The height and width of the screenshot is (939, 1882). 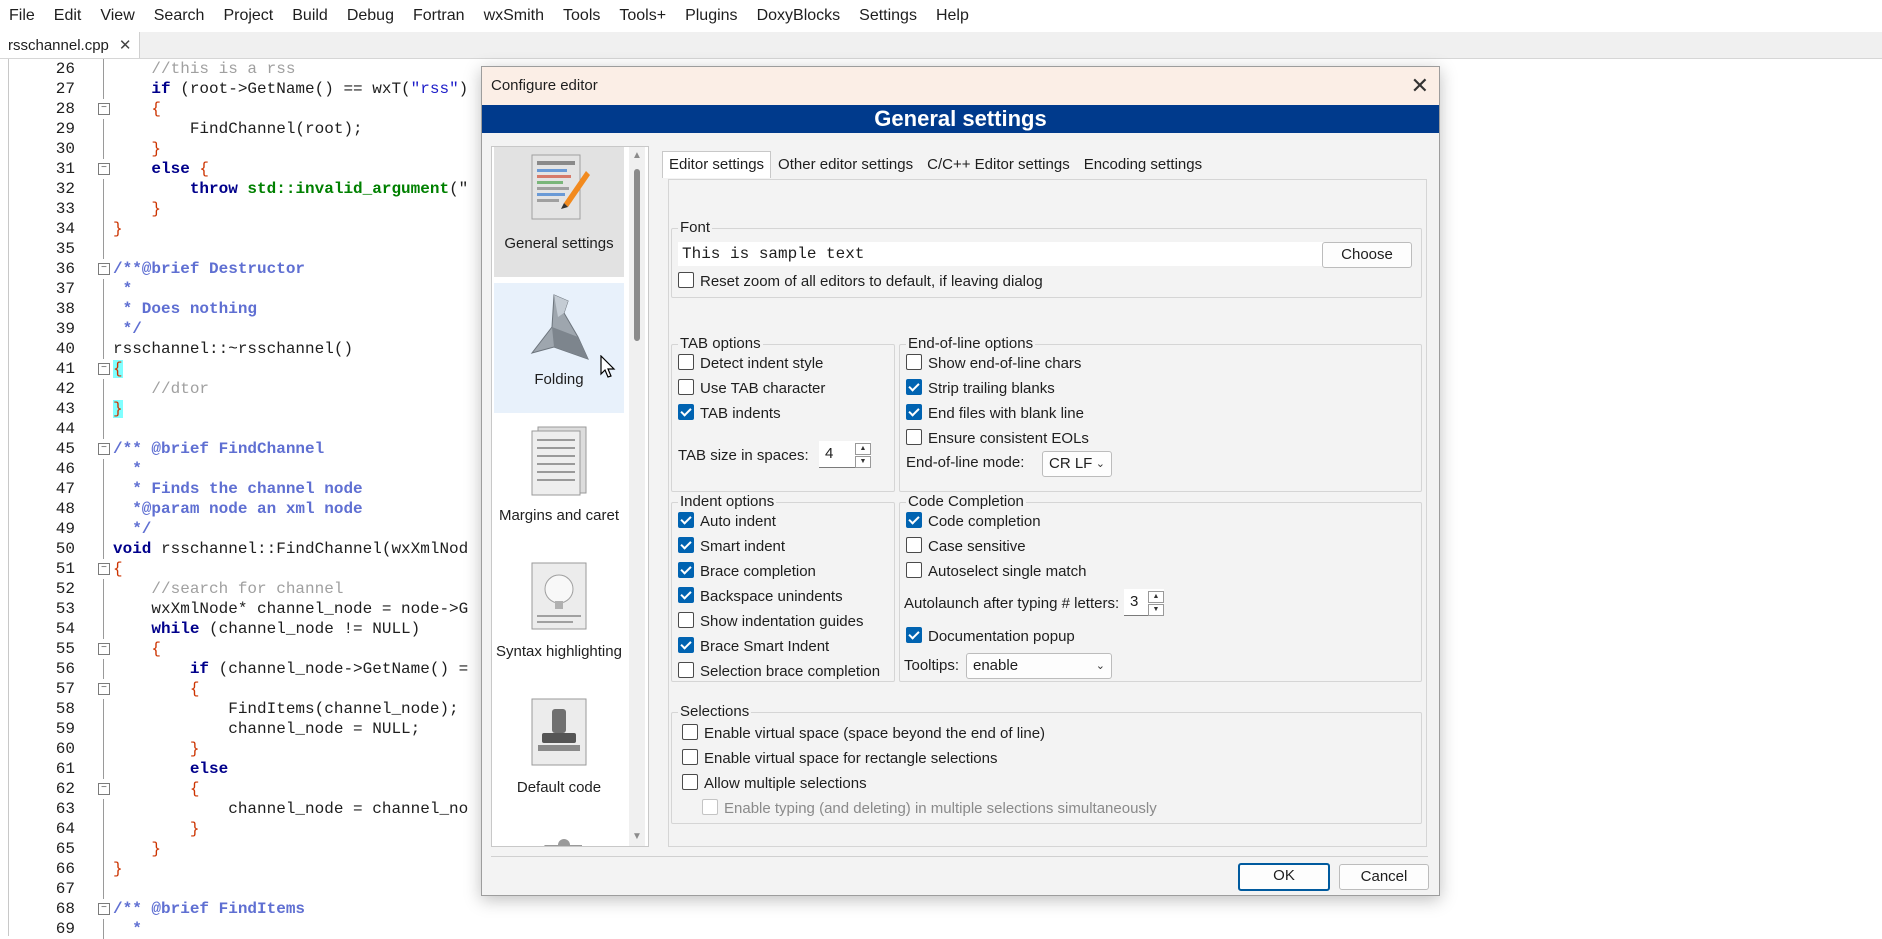 I want to click on option-selection-brace-completion: Selection brace completion, so click(x=779, y=672).